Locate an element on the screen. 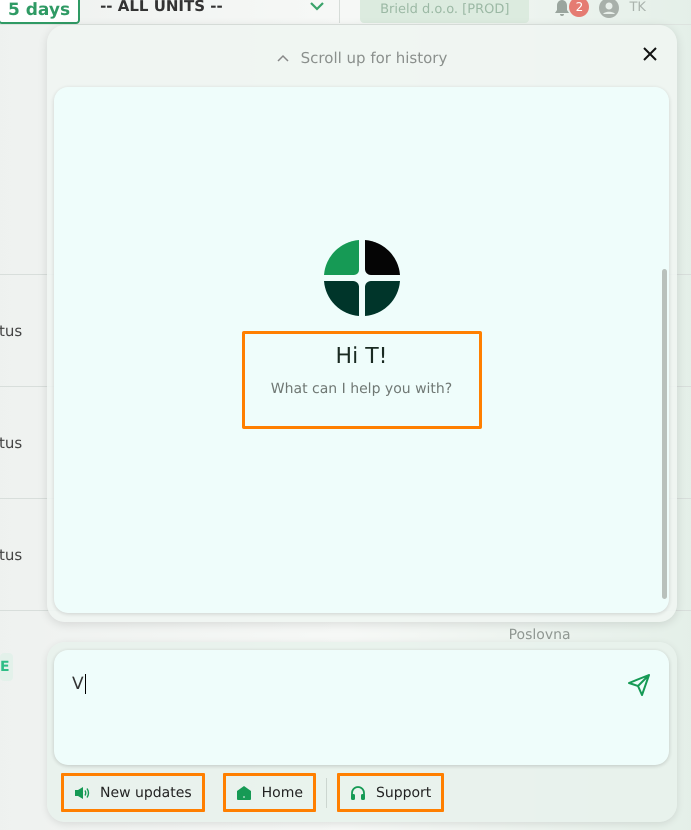 The height and width of the screenshot is (830, 691). scrollbar is located at coordinates (664, 434).